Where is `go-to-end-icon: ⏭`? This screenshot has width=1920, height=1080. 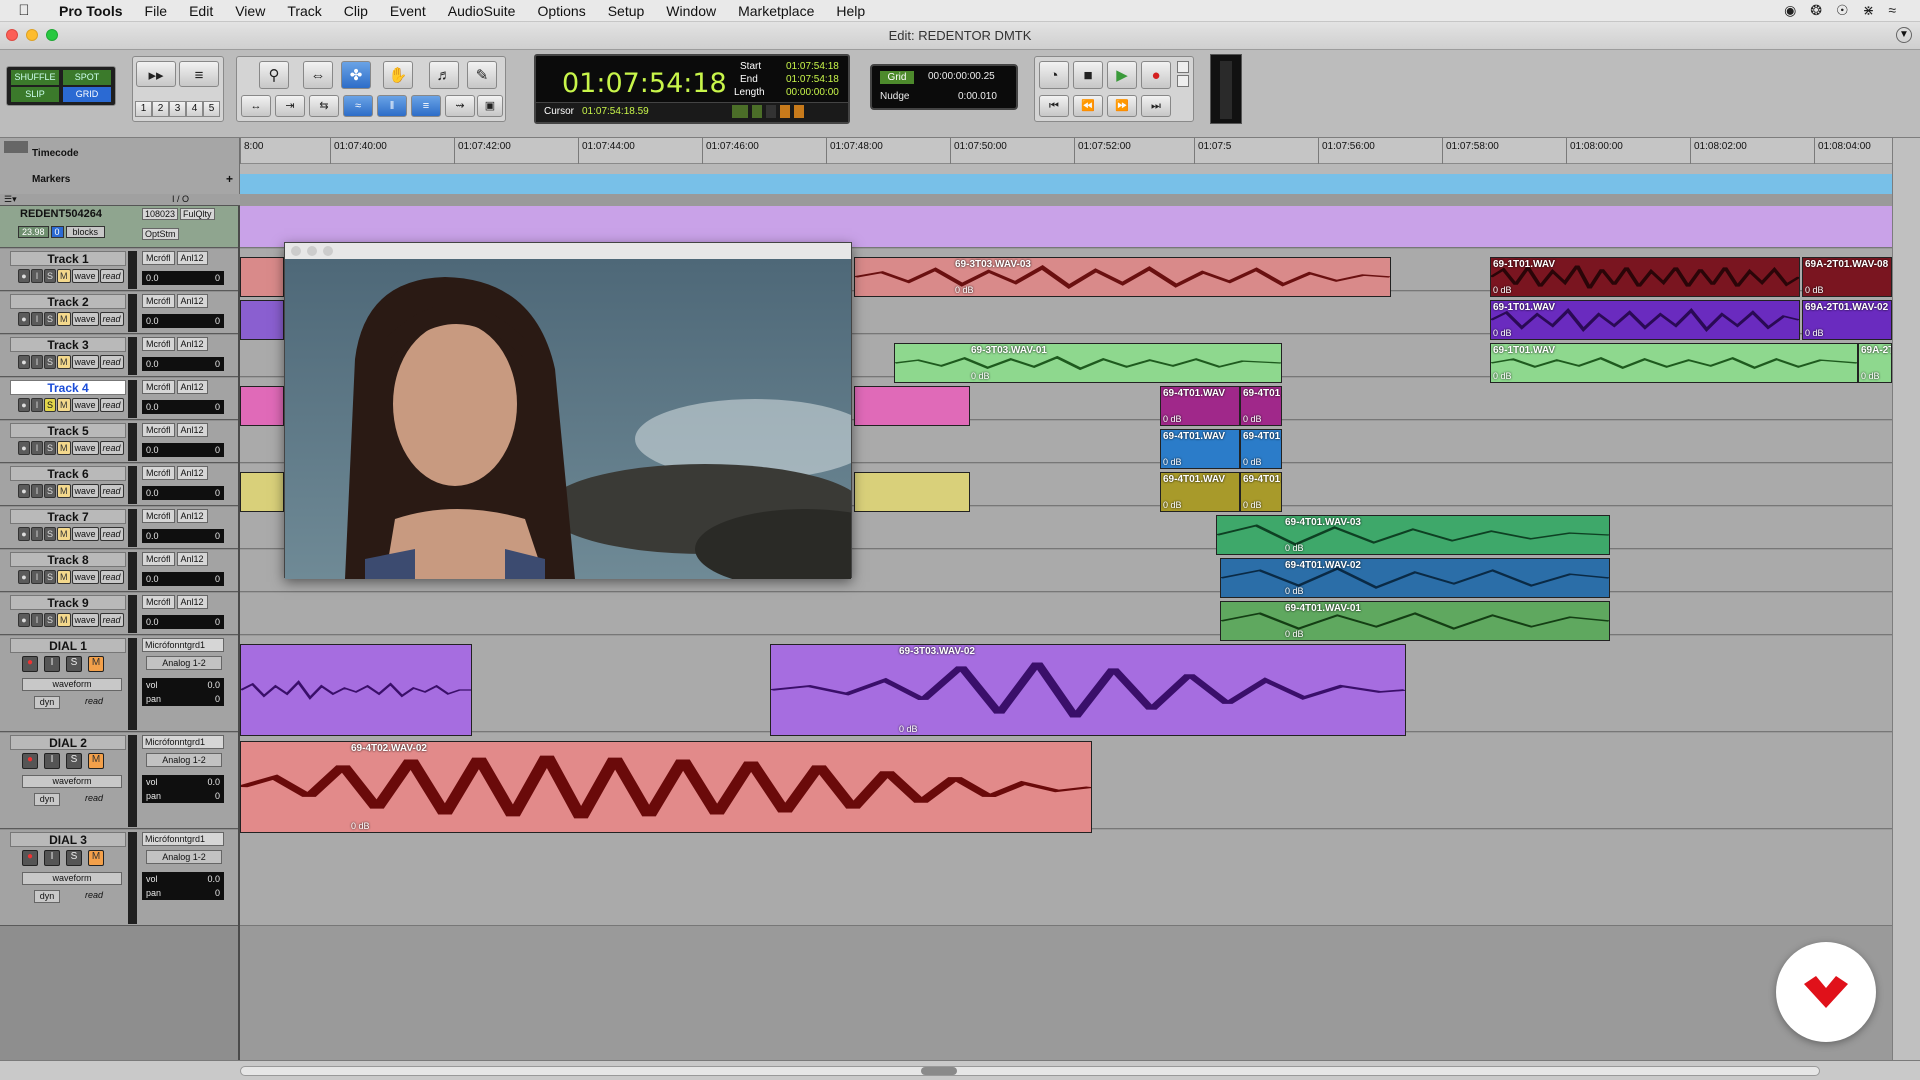 go-to-end-icon: ⏭ is located at coordinates (1156, 106).